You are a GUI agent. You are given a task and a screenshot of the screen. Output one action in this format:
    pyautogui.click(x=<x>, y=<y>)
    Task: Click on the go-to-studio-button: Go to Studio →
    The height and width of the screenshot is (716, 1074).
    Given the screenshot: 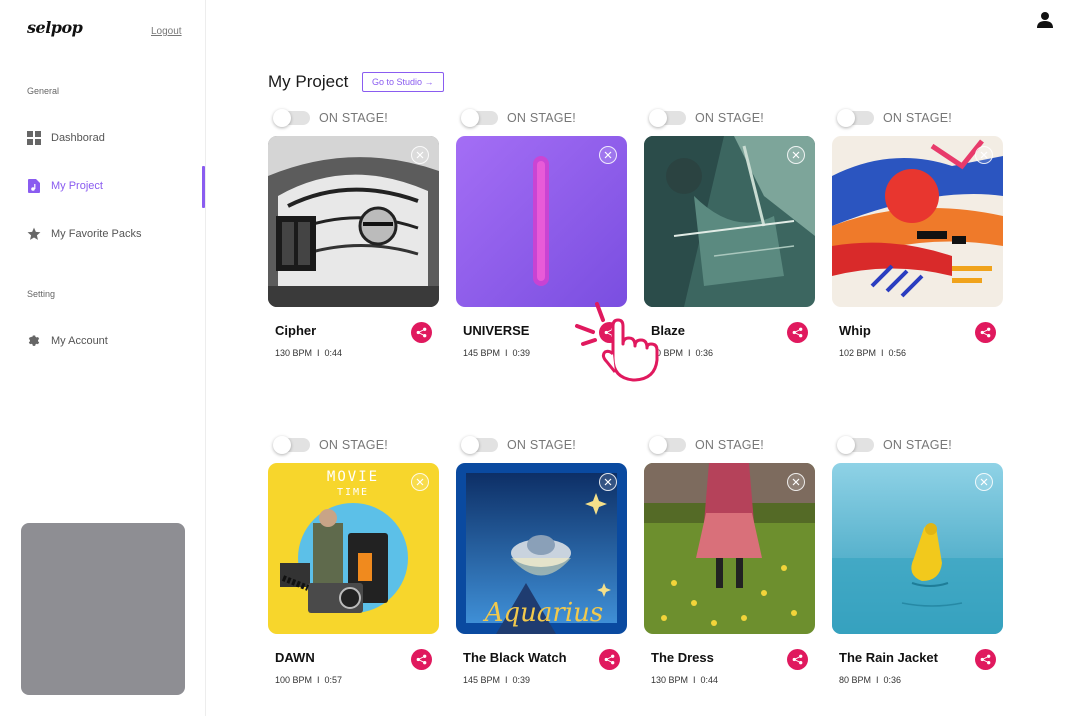 What is the action you would take?
    pyautogui.click(x=403, y=82)
    